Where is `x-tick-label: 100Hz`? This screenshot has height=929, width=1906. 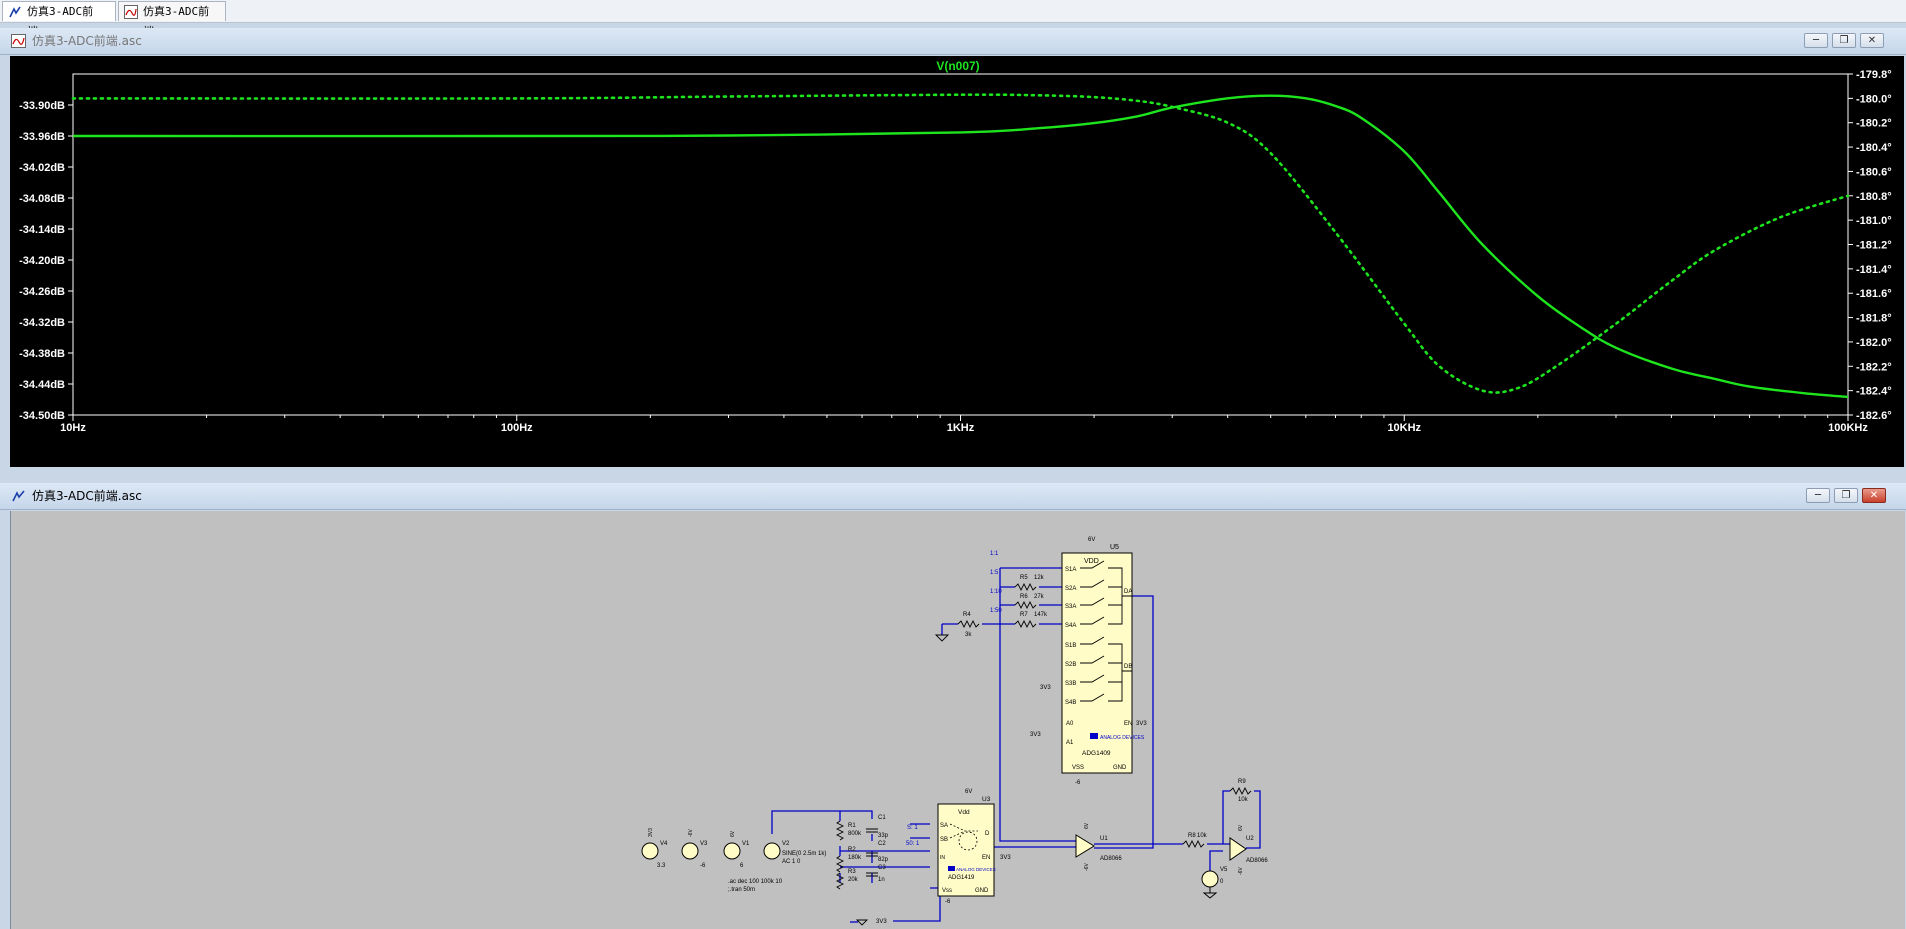
x-tick-label: 100Hz is located at coordinates (517, 428).